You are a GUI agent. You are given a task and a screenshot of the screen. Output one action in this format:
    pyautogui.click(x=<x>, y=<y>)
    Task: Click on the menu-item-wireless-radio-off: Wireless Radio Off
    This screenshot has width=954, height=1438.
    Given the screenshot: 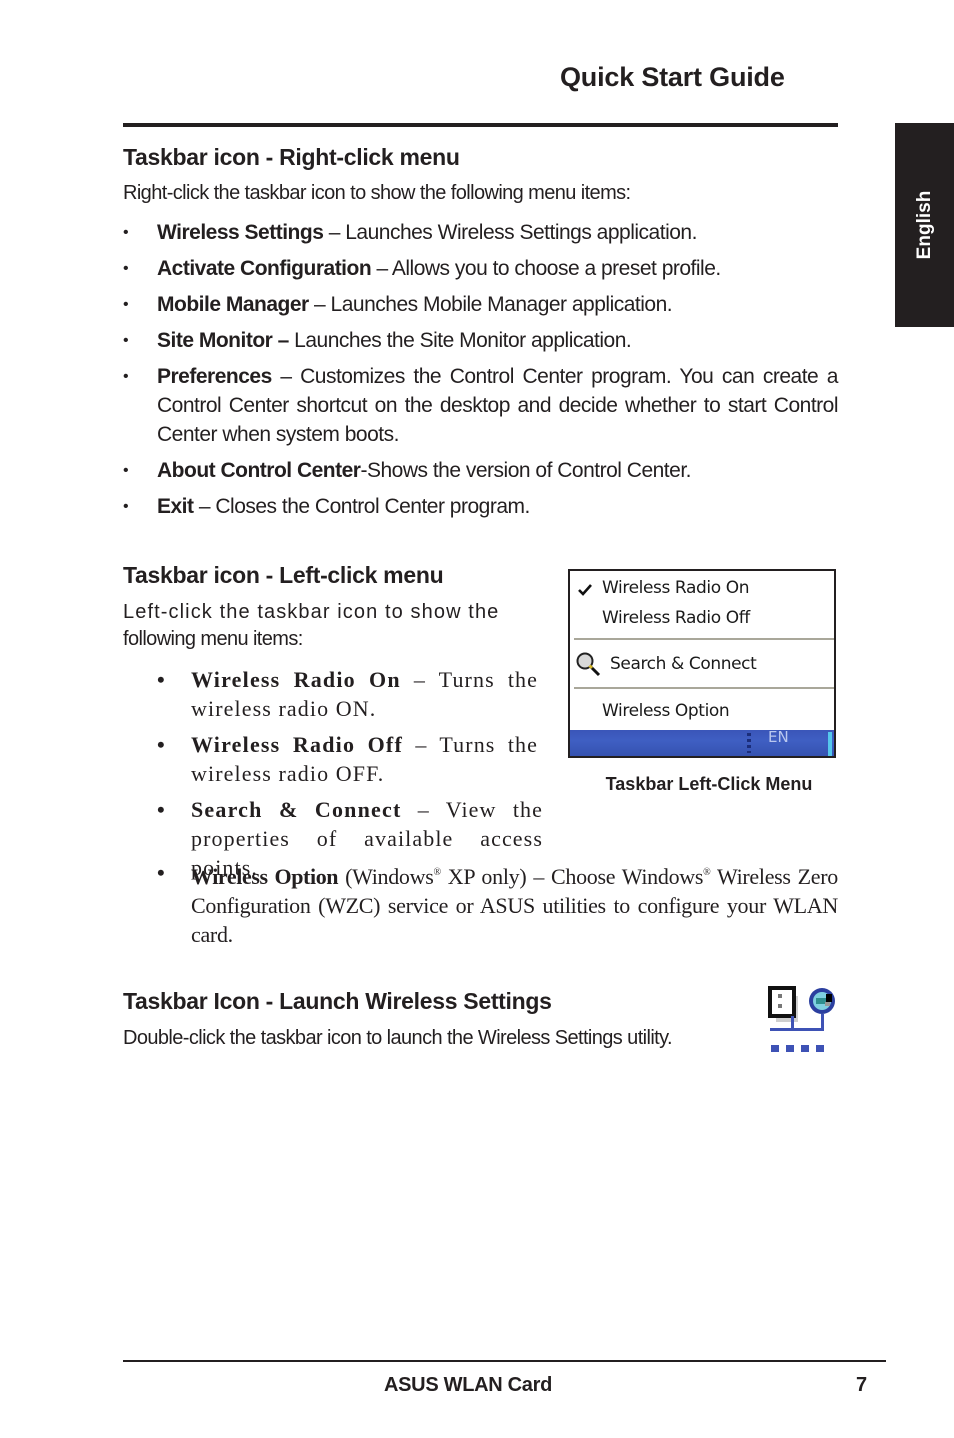 What is the action you would take?
    pyautogui.click(x=702, y=619)
    